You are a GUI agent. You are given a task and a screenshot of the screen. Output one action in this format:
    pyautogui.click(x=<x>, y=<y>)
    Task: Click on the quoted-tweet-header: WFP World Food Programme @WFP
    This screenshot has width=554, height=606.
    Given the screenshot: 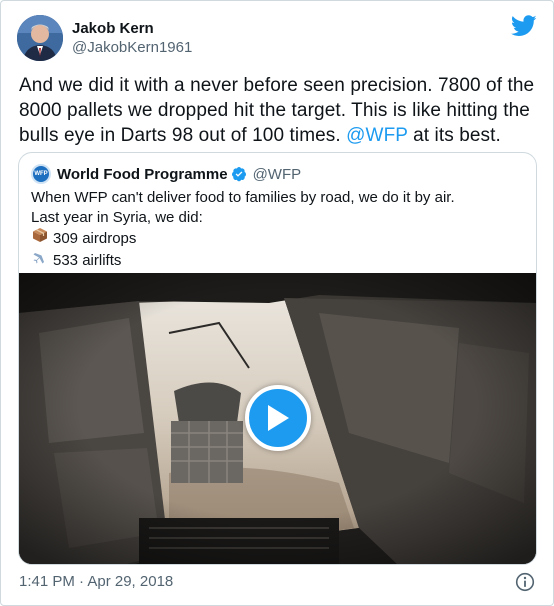 What is the action you would take?
    pyautogui.click(x=166, y=174)
    